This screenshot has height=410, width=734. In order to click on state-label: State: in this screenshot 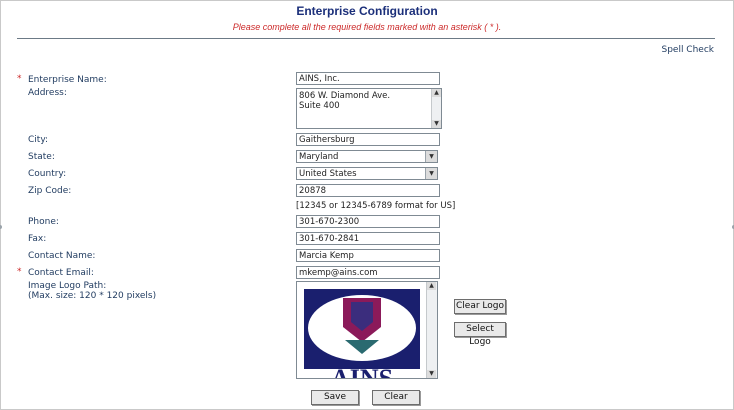, I will do `click(41, 157)`.